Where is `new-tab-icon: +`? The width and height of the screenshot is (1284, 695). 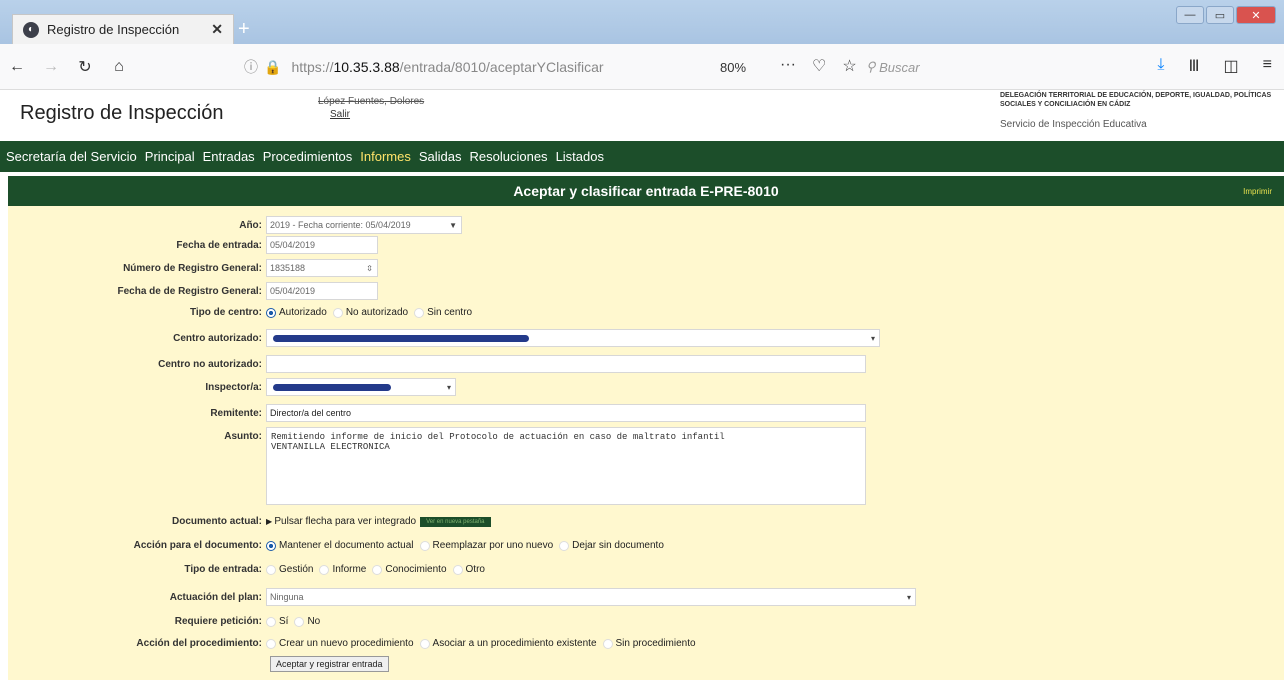
new-tab-icon: + is located at coordinates (244, 29).